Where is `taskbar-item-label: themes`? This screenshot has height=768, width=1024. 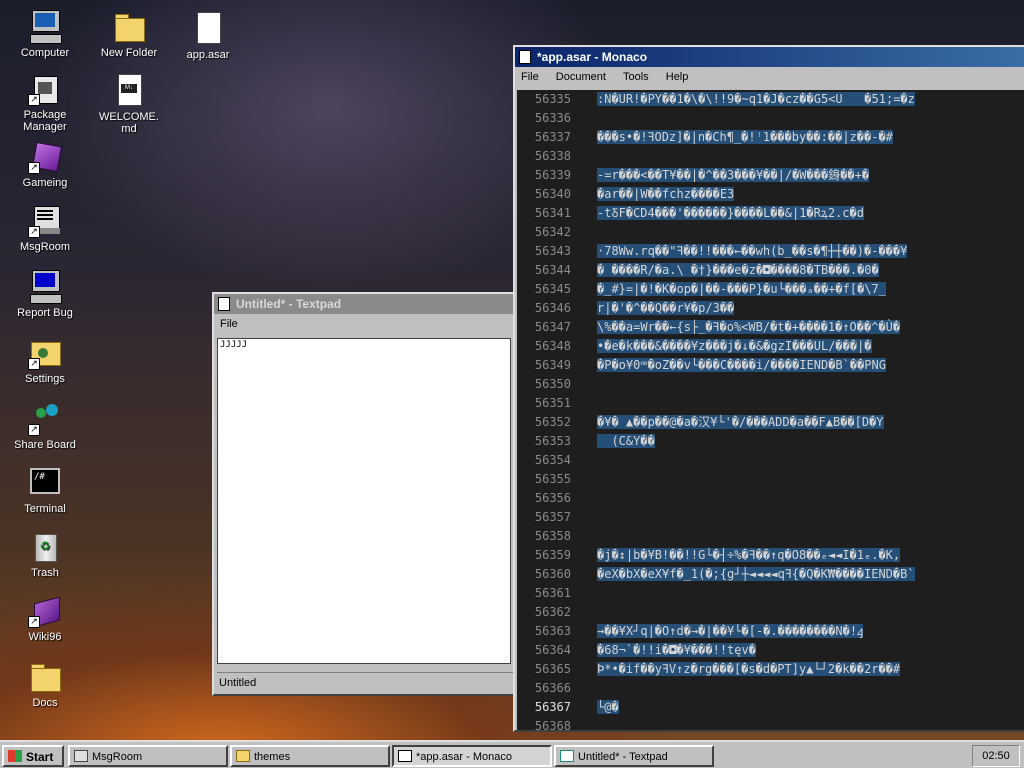
taskbar-item-label: themes is located at coordinates (272, 757).